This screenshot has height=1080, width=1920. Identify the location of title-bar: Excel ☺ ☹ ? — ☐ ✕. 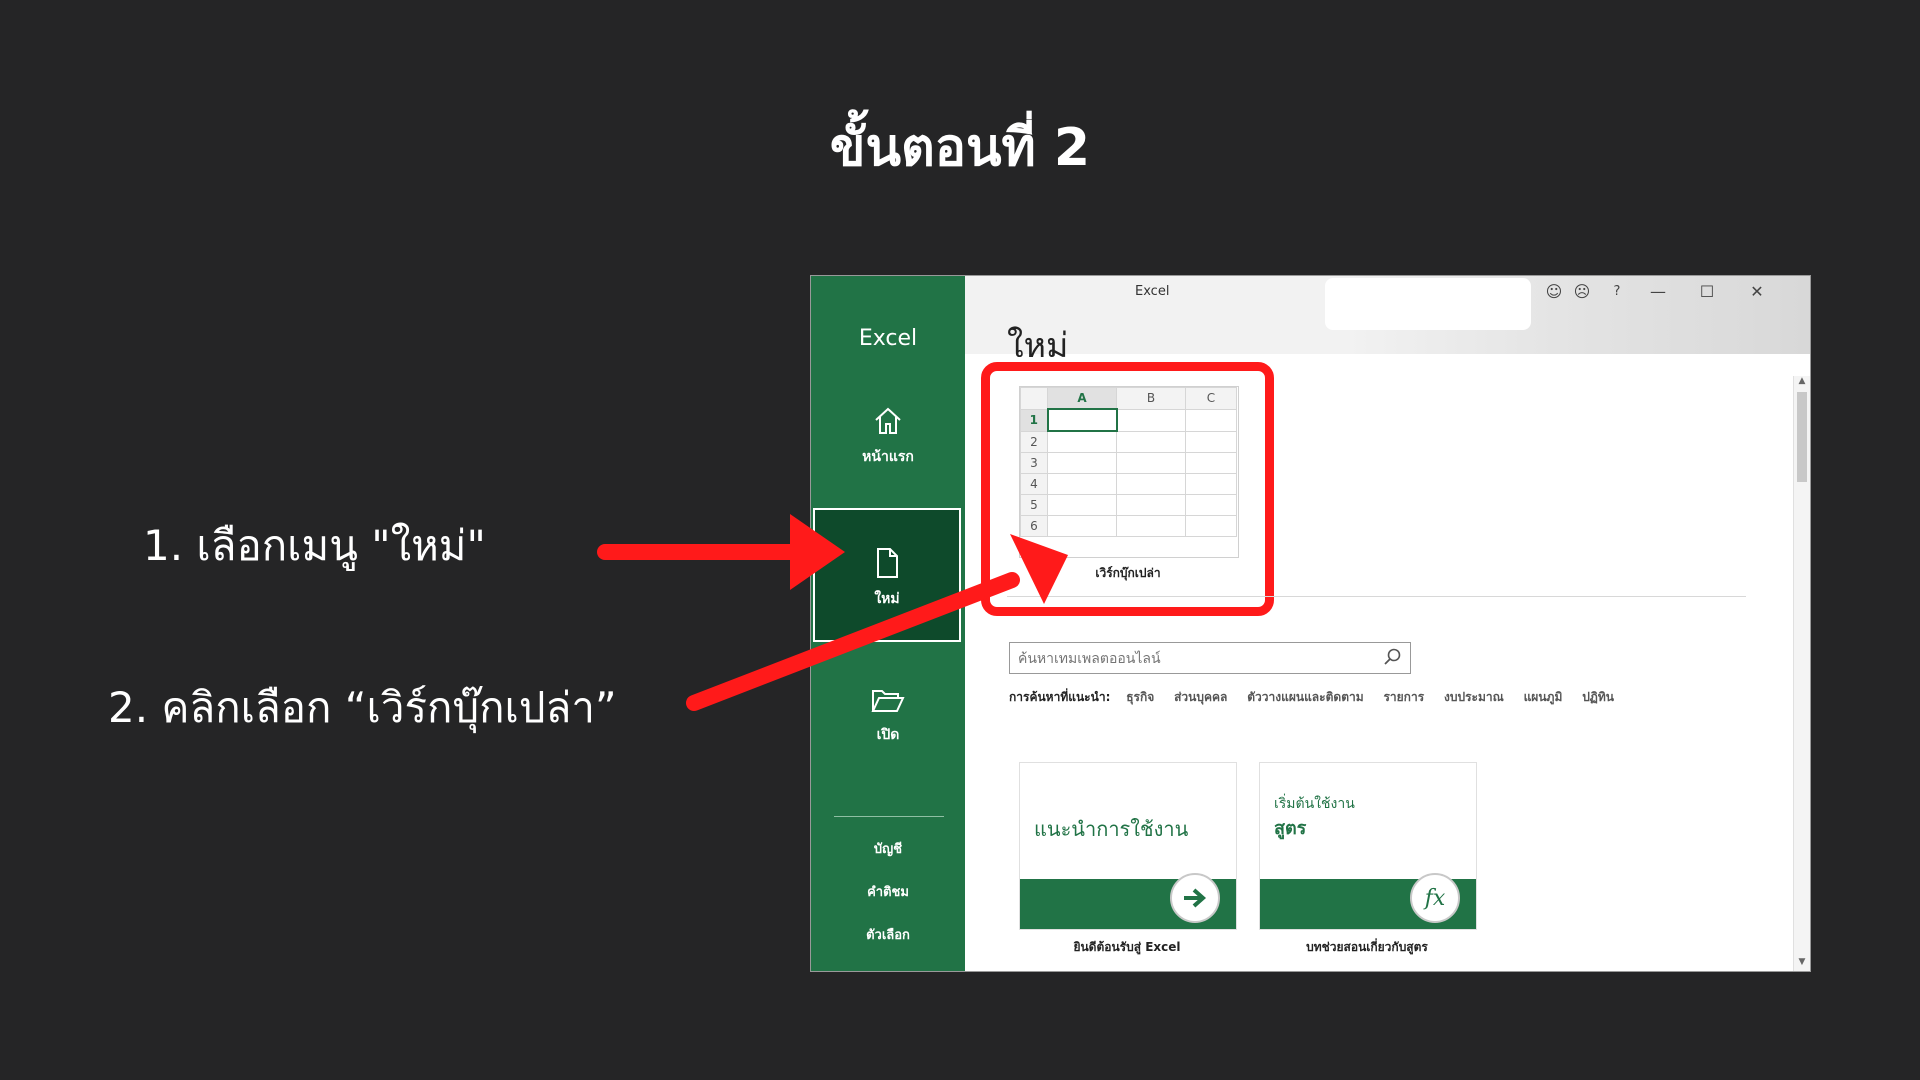
(1387, 315).